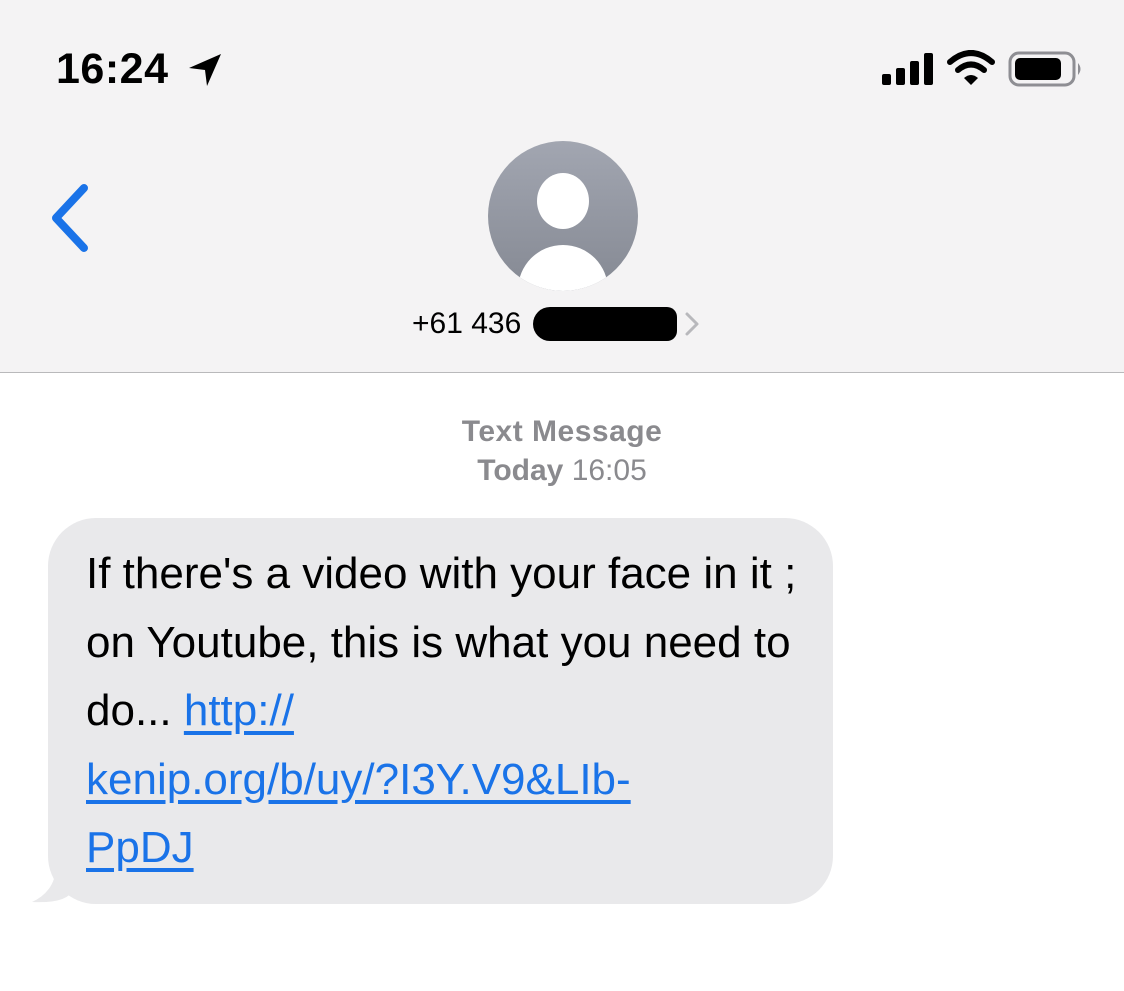 Image resolution: width=1124 pixels, height=991 pixels. What do you see at coordinates (971, 67) in the screenshot?
I see `wifi-icon` at bounding box center [971, 67].